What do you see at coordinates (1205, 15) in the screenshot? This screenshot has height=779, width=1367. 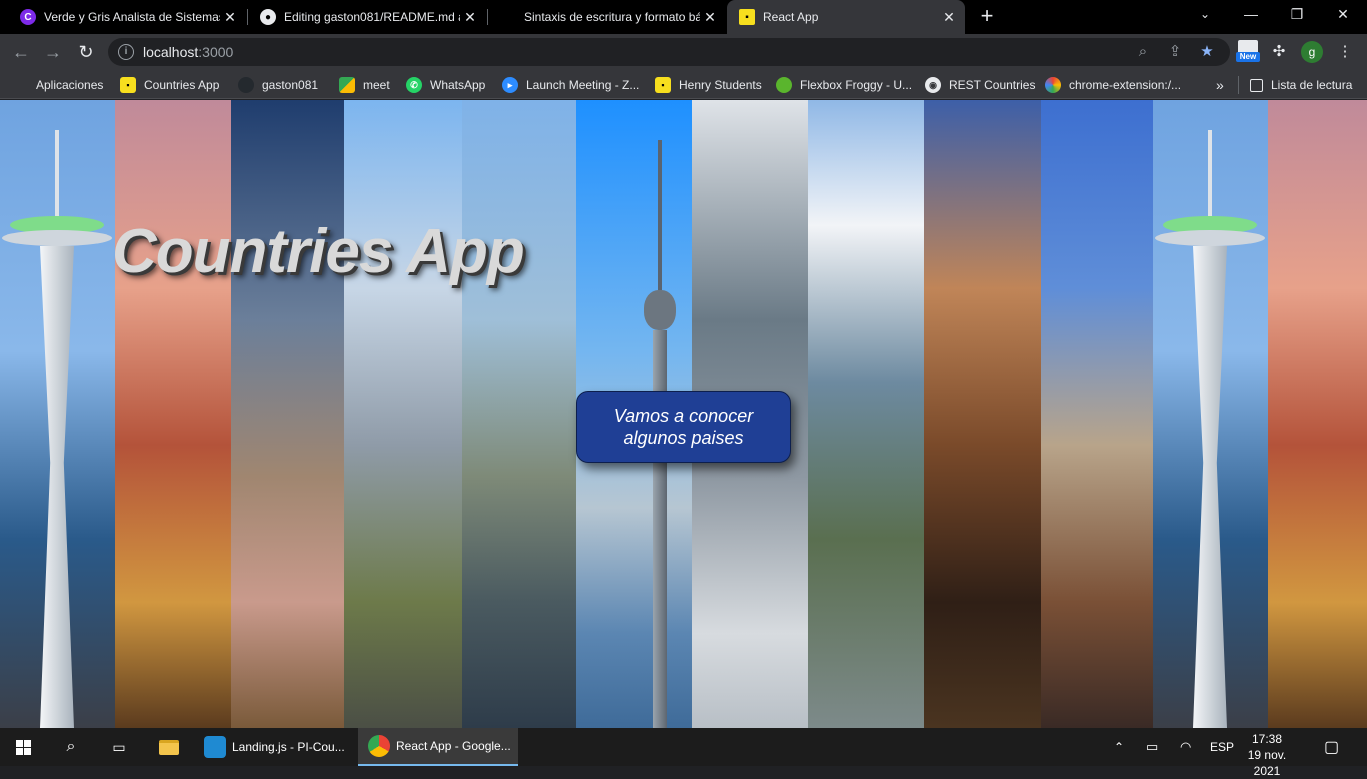 I see `tab-search-icon: ⌄` at bounding box center [1205, 15].